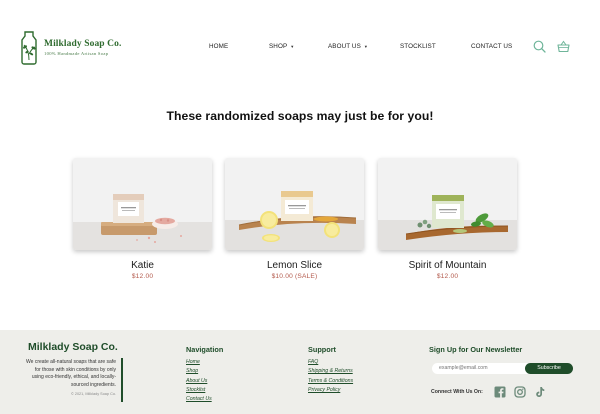 This screenshot has width=600, height=414. What do you see at coordinates (330, 362) in the screenshot?
I see `footer-link-faq: FAQ` at bounding box center [330, 362].